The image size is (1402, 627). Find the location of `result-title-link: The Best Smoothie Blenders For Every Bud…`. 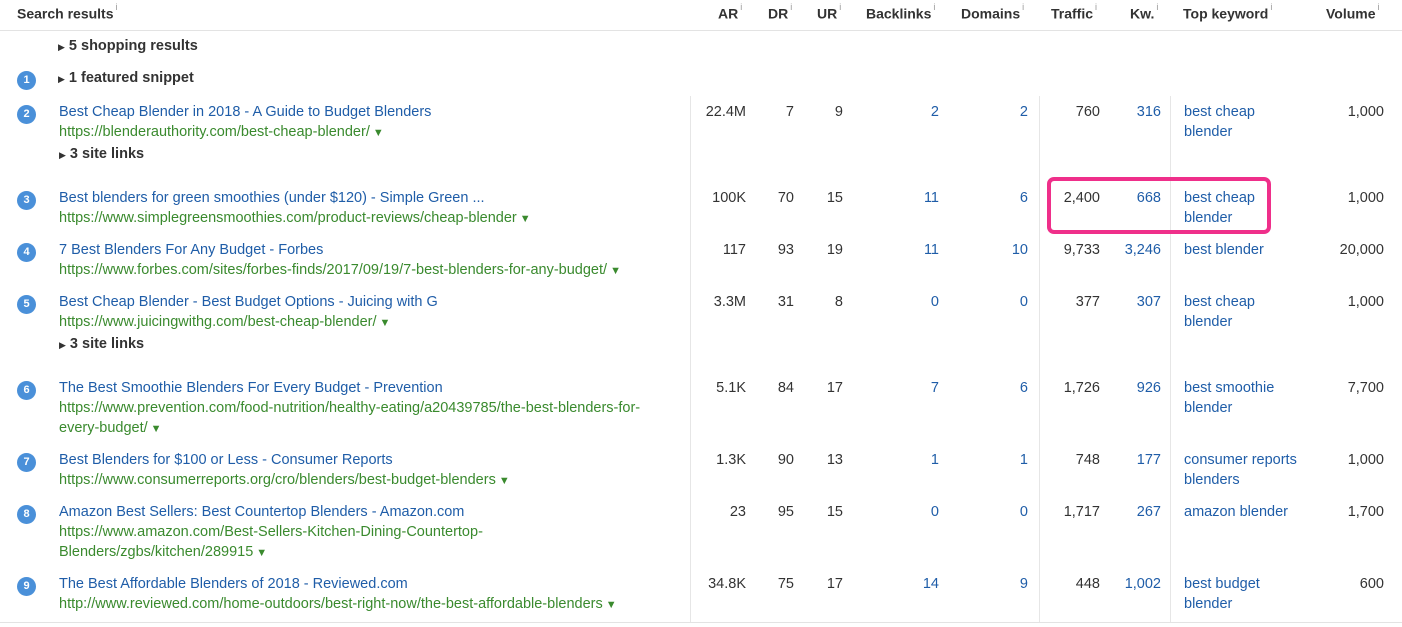

result-title-link: The Best Smoothie Blenders For Every Bud… is located at coordinates (251, 388).